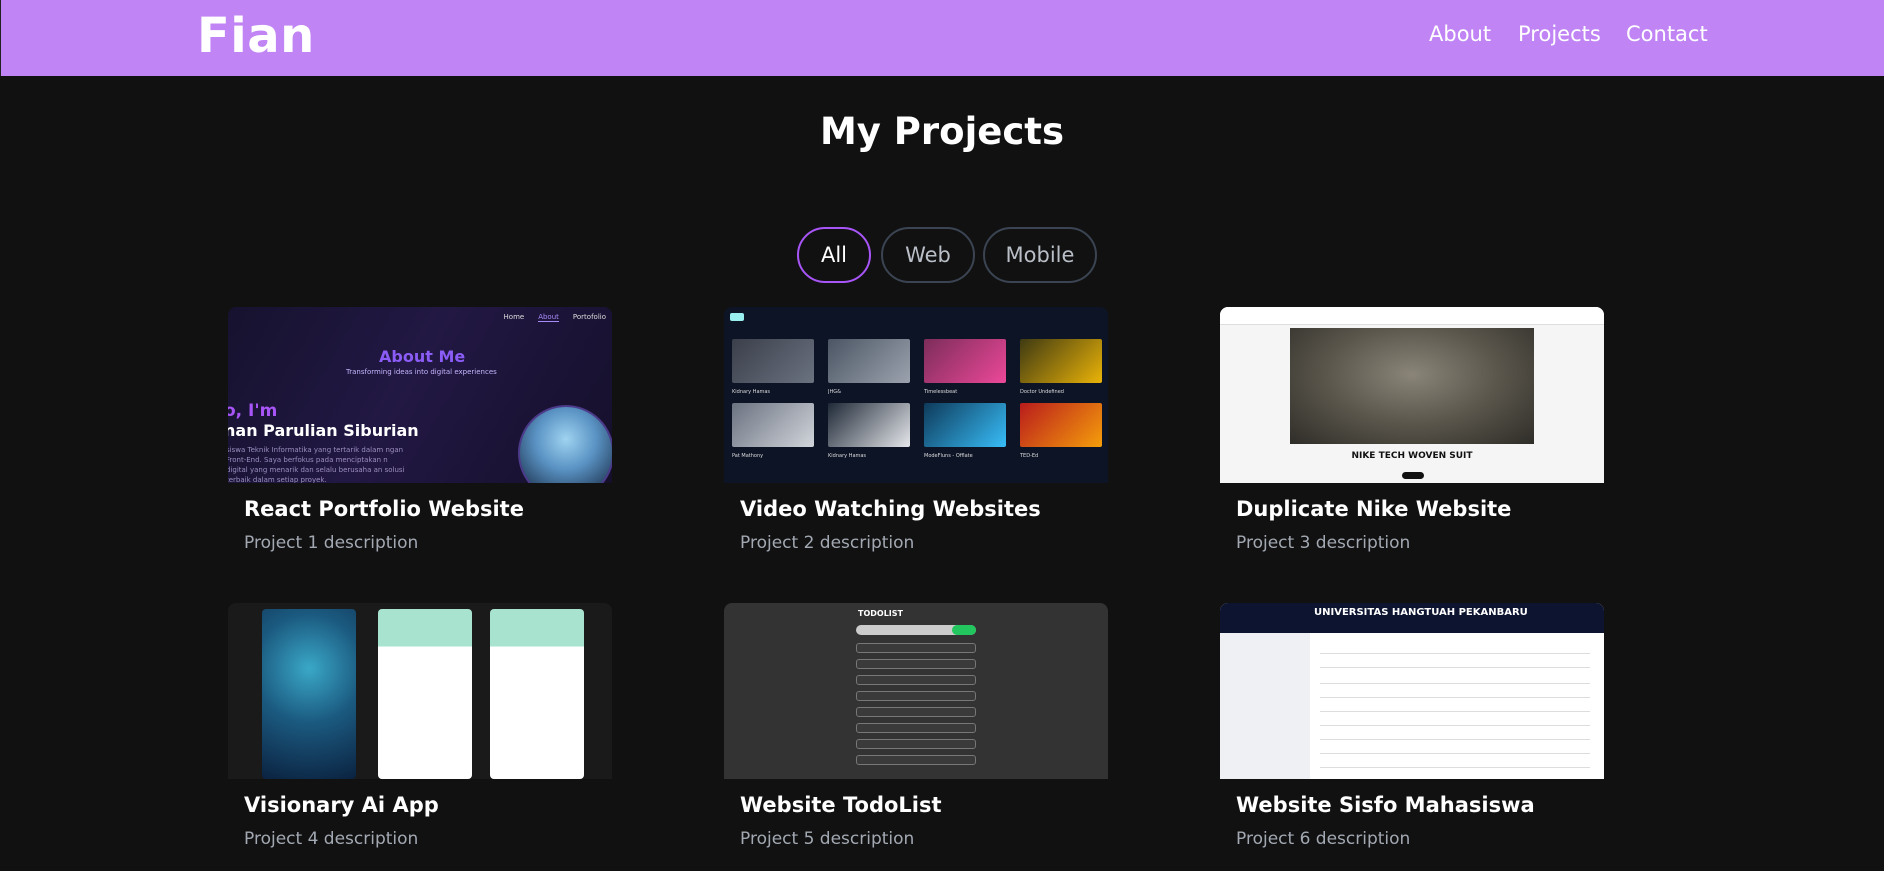  Describe the element at coordinates (422, 356) in the screenshot. I see `thumbnail-heading: About Me` at that location.